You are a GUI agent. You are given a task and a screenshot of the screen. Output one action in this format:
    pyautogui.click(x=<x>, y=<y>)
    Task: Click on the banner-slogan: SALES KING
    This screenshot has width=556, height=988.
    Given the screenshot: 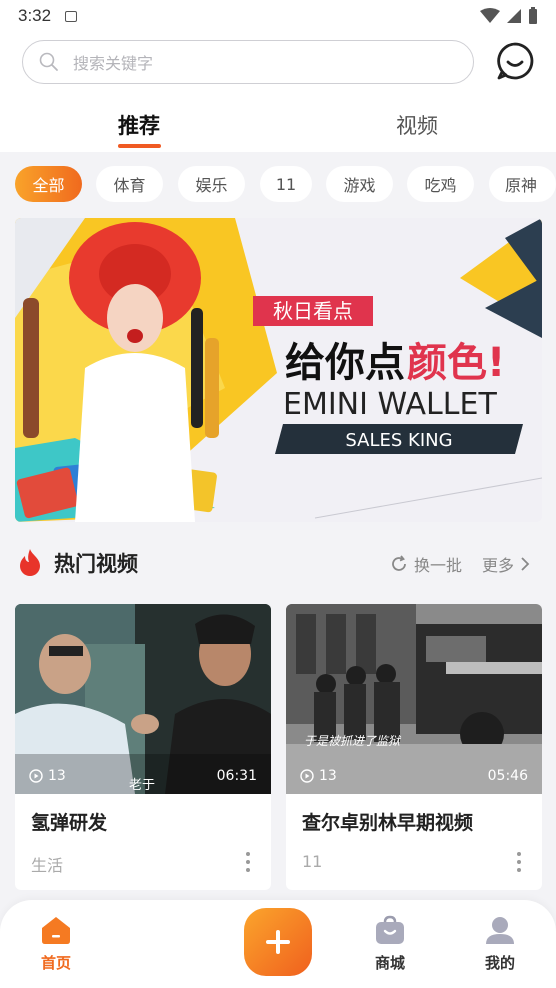 What is the action you would take?
    pyautogui.click(x=398, y=440)
    